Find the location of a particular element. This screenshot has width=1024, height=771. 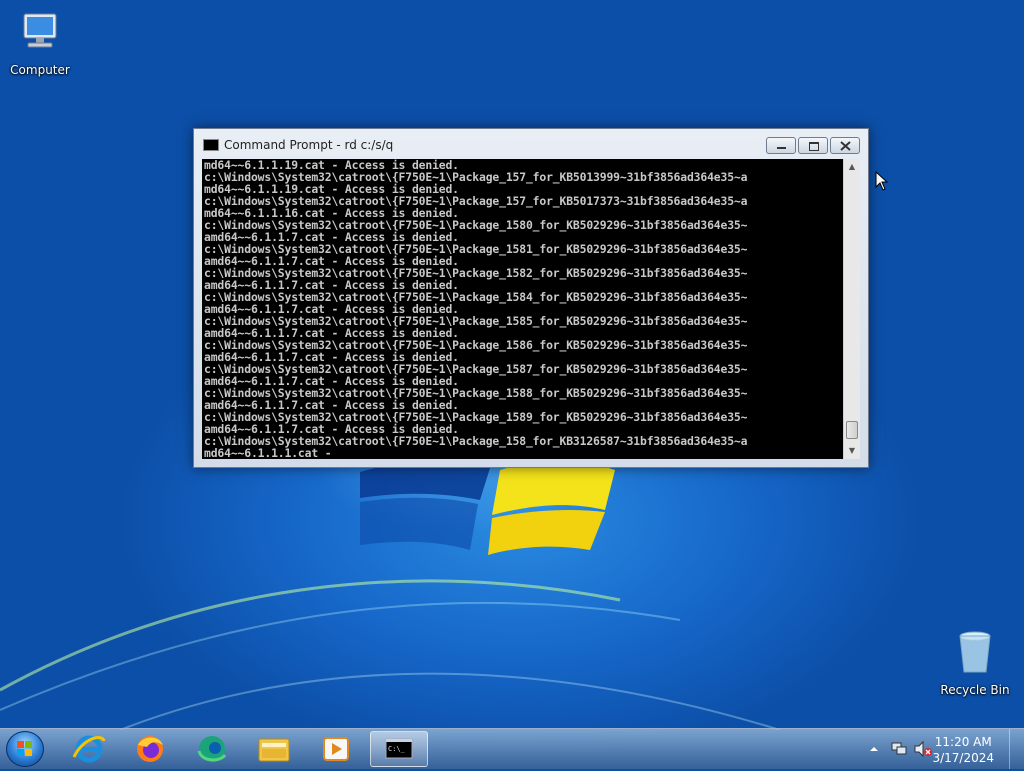

clock-date: 3/17/2024 is located at coordinates (963, 758).